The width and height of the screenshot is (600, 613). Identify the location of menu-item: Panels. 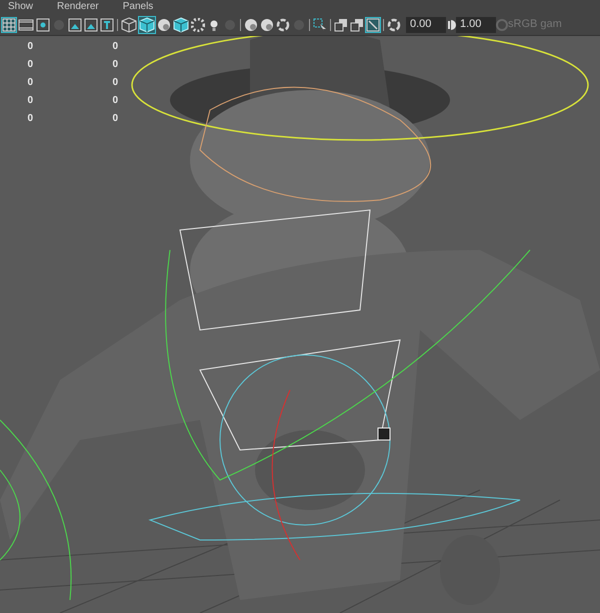
(138, 7).